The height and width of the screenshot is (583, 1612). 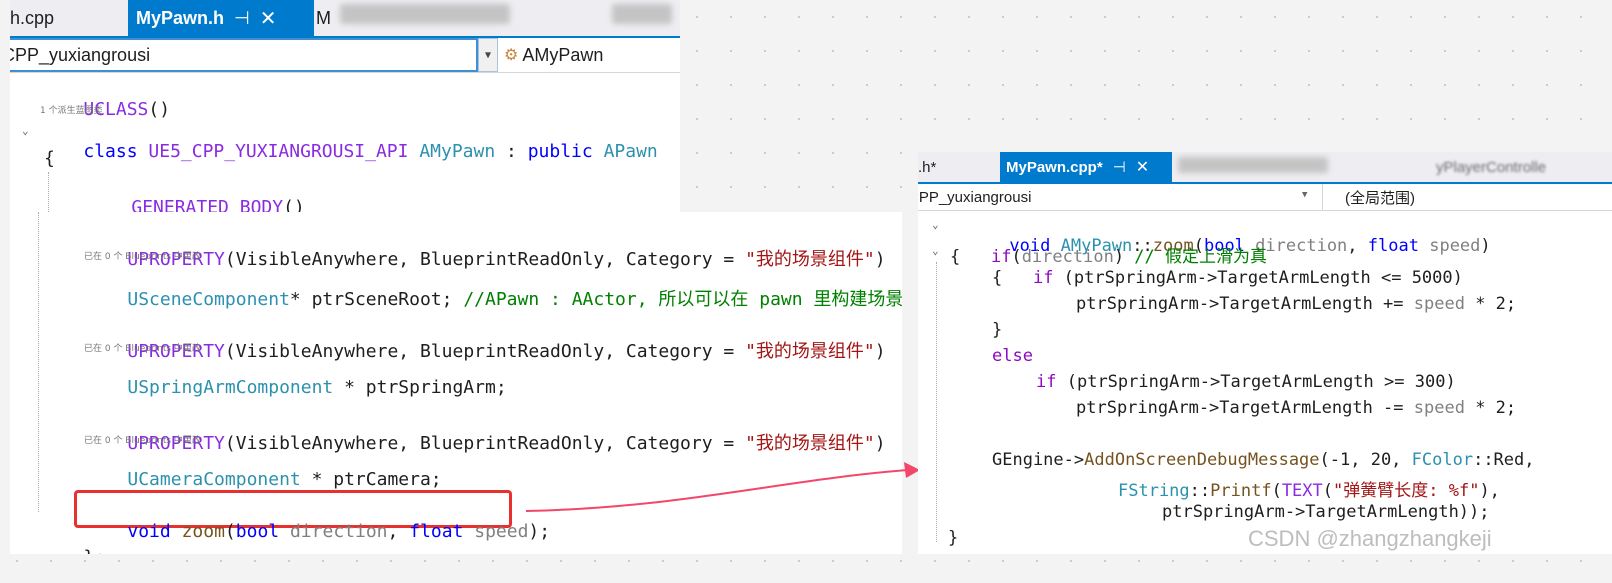 I want to click on type-fstring: FString, so click(x=1154, y=491).